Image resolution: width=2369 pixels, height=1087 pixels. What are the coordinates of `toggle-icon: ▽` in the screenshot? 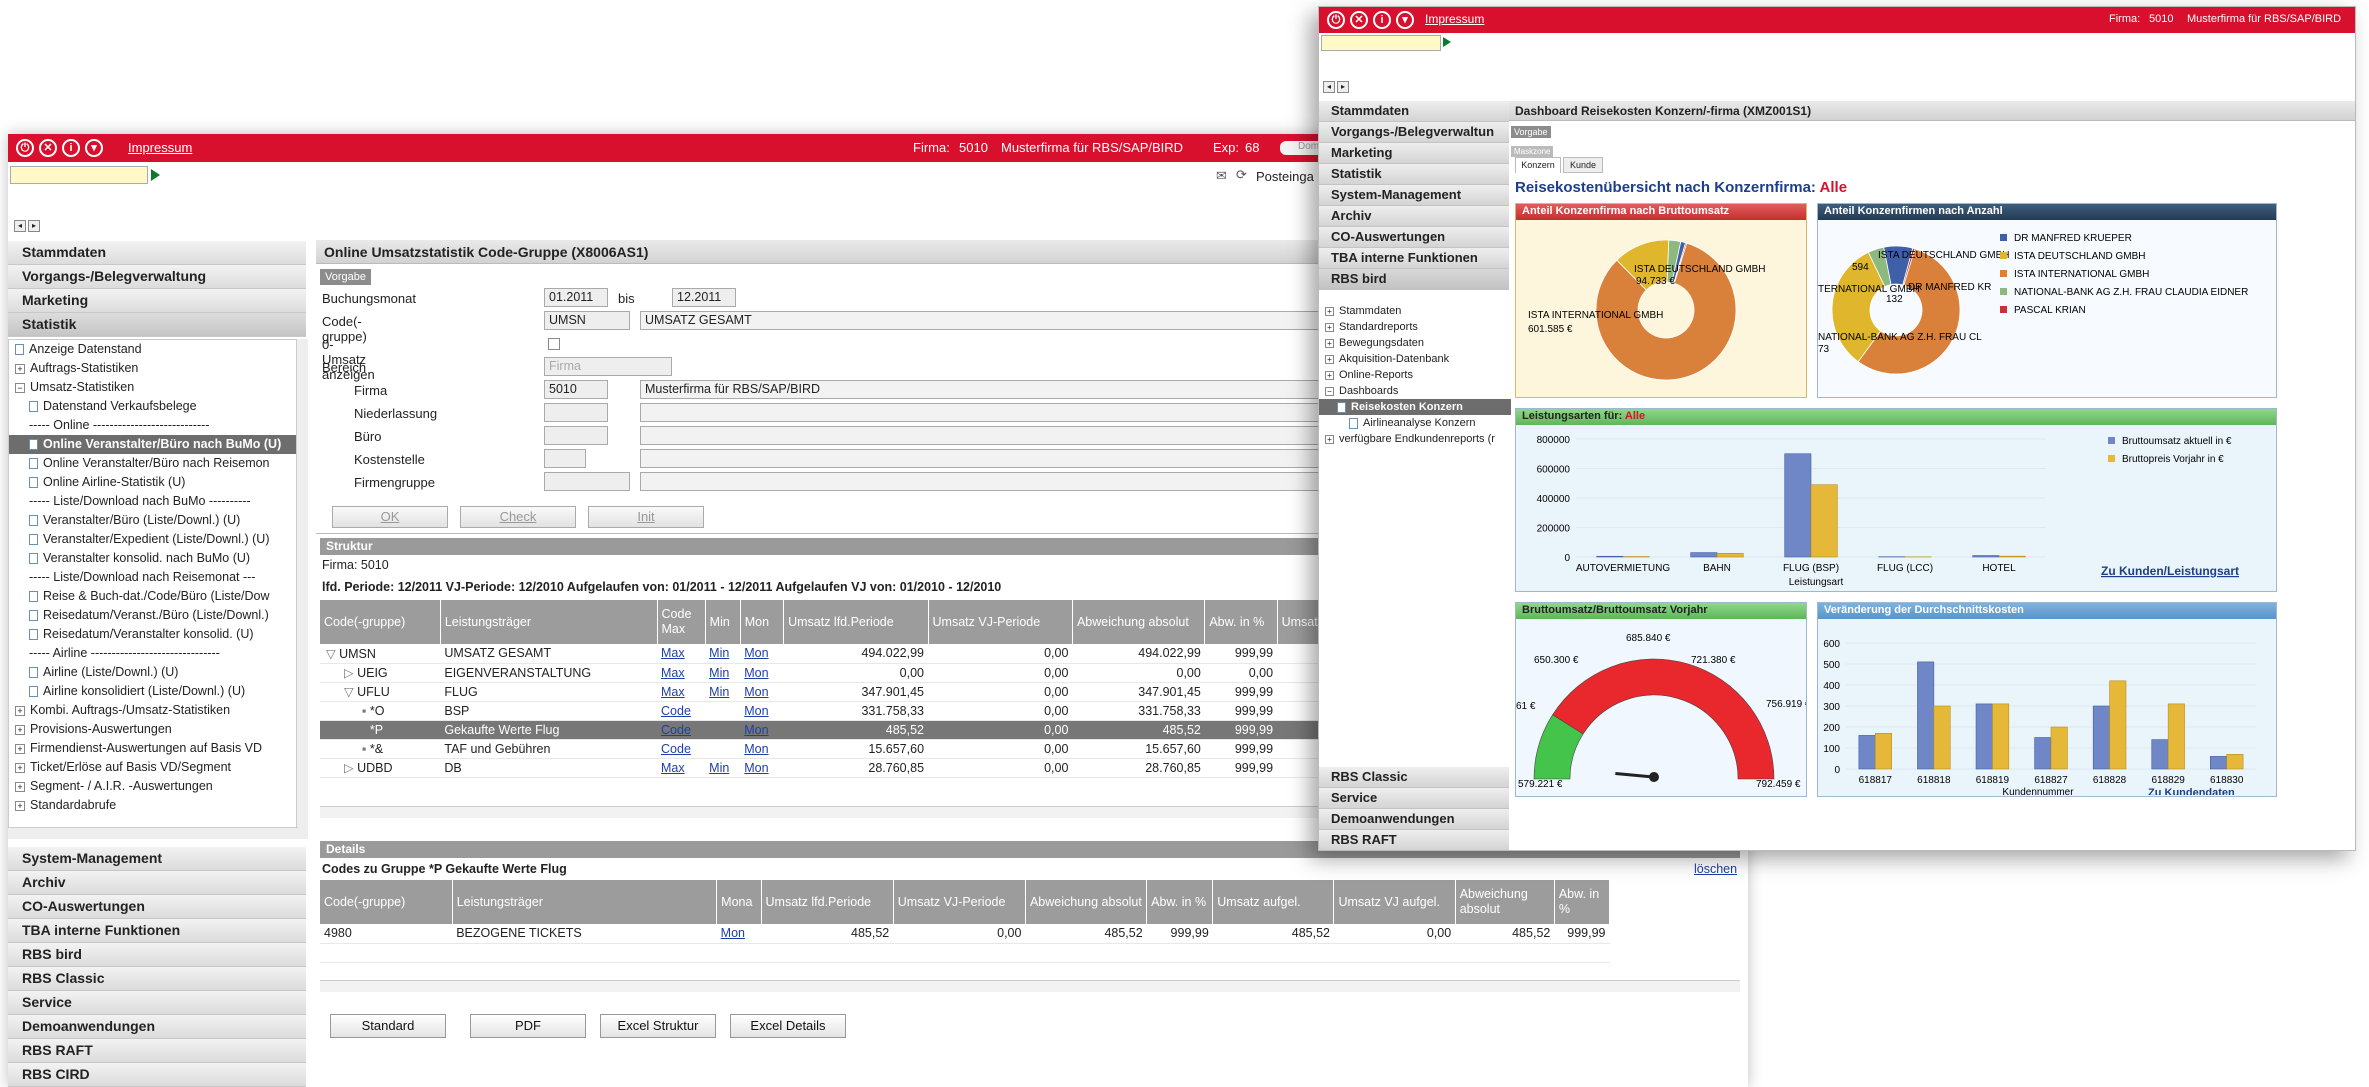 It's located at (332, 654).